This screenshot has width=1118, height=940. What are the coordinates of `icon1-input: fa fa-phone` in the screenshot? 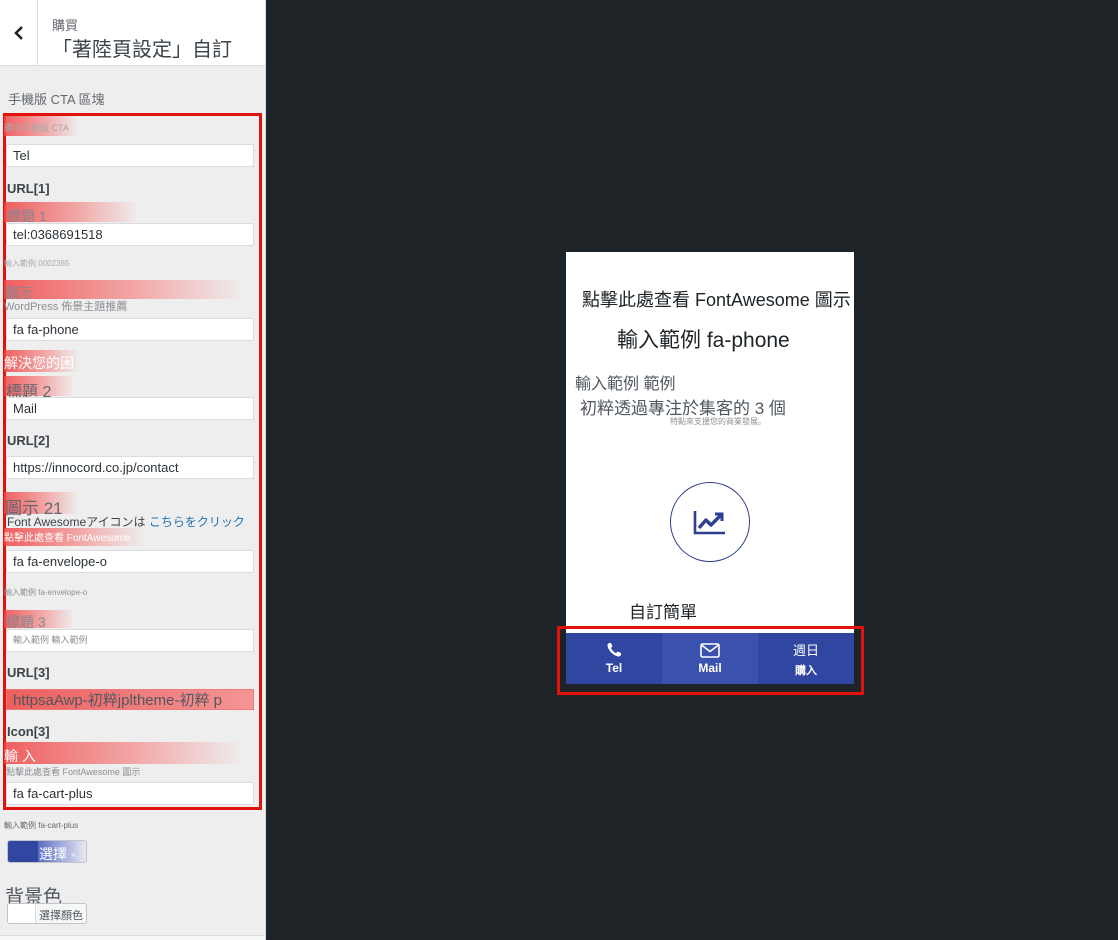 It's located at (130, 329).